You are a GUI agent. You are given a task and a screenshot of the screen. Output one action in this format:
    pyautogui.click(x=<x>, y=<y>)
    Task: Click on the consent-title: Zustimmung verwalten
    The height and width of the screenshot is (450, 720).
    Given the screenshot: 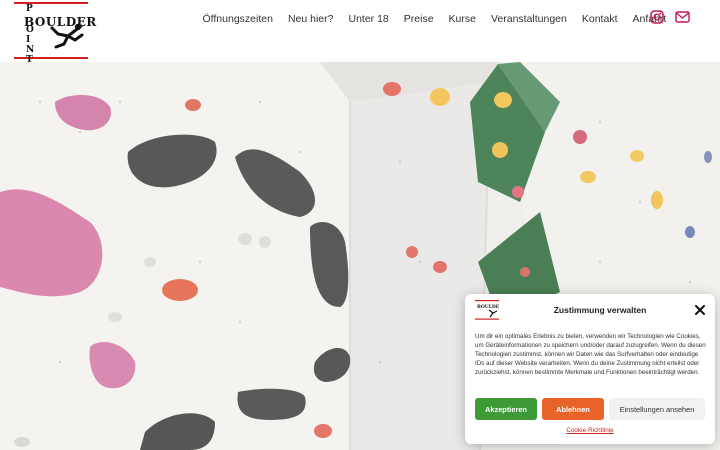 What is the action you would take?
    pyautogui.click(x=600, y=310)
    